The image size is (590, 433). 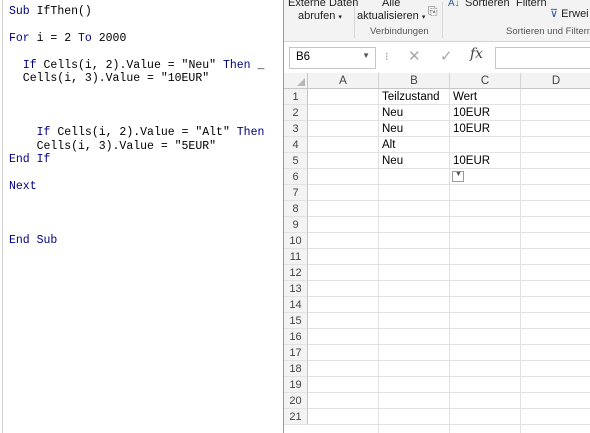 What do you see at coordinates (433, 11) in the screenshot?
I see `edit-links-icon: ⎘` at bounding box center [433, 11].